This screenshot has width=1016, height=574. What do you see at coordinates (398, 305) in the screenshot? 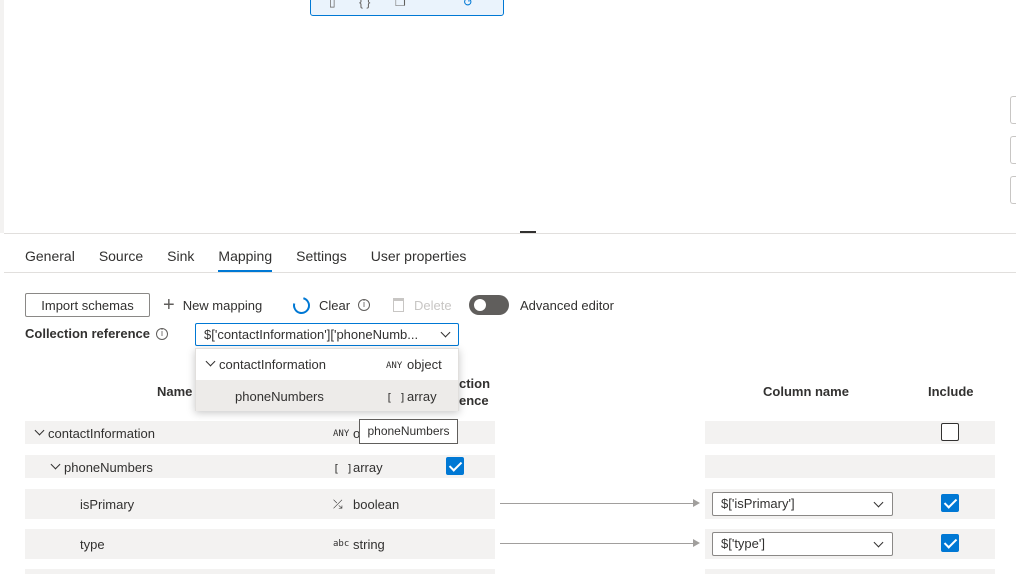
I see `trash-icon` at bounding box center [398, 305].